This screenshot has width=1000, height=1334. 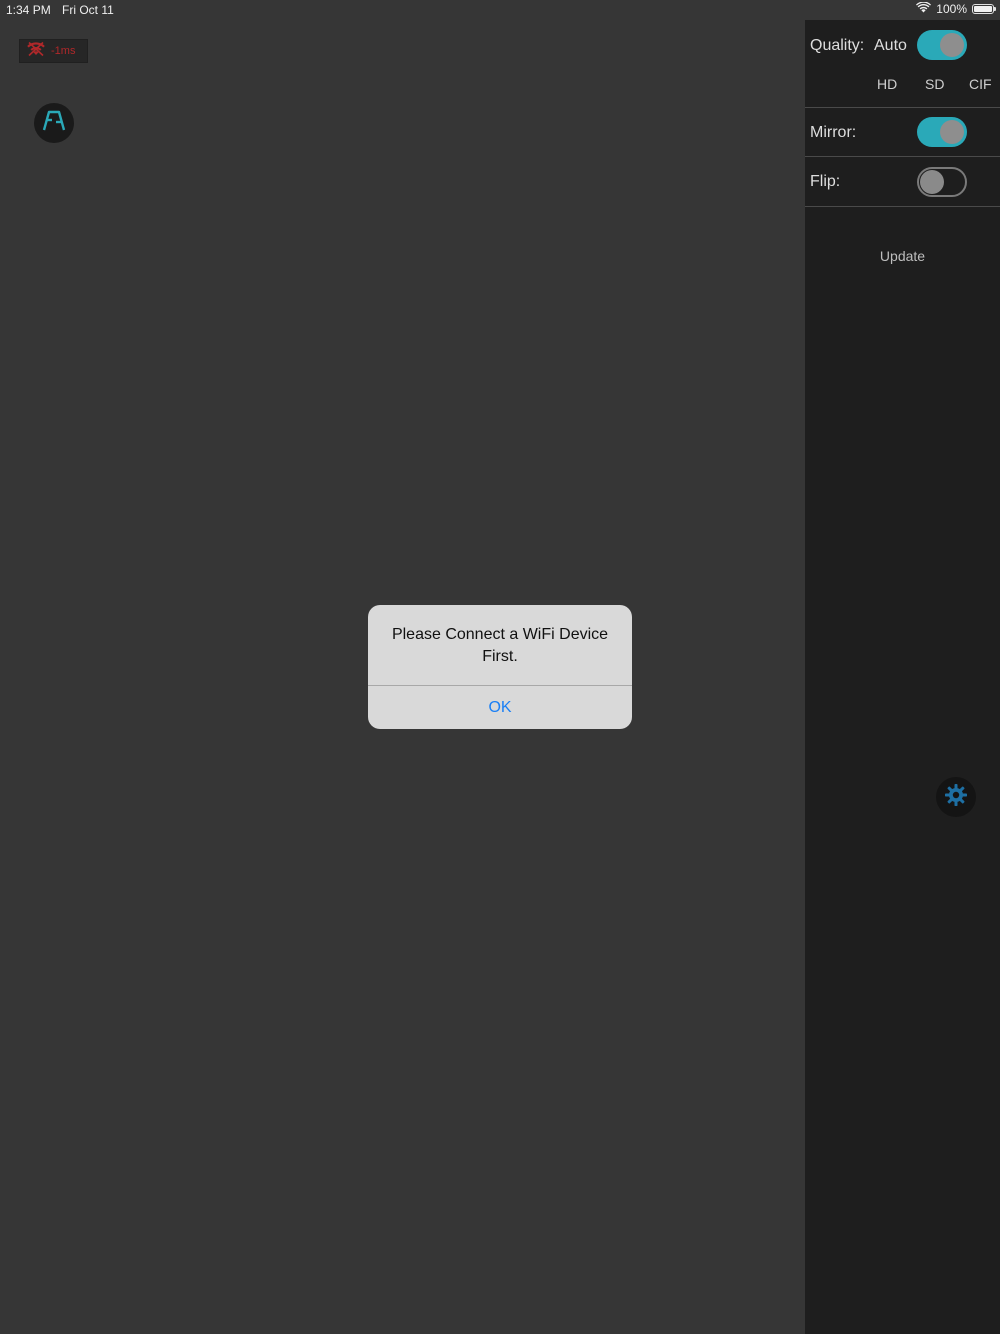 I want to click on logo-button, so click(x=54, y=123).